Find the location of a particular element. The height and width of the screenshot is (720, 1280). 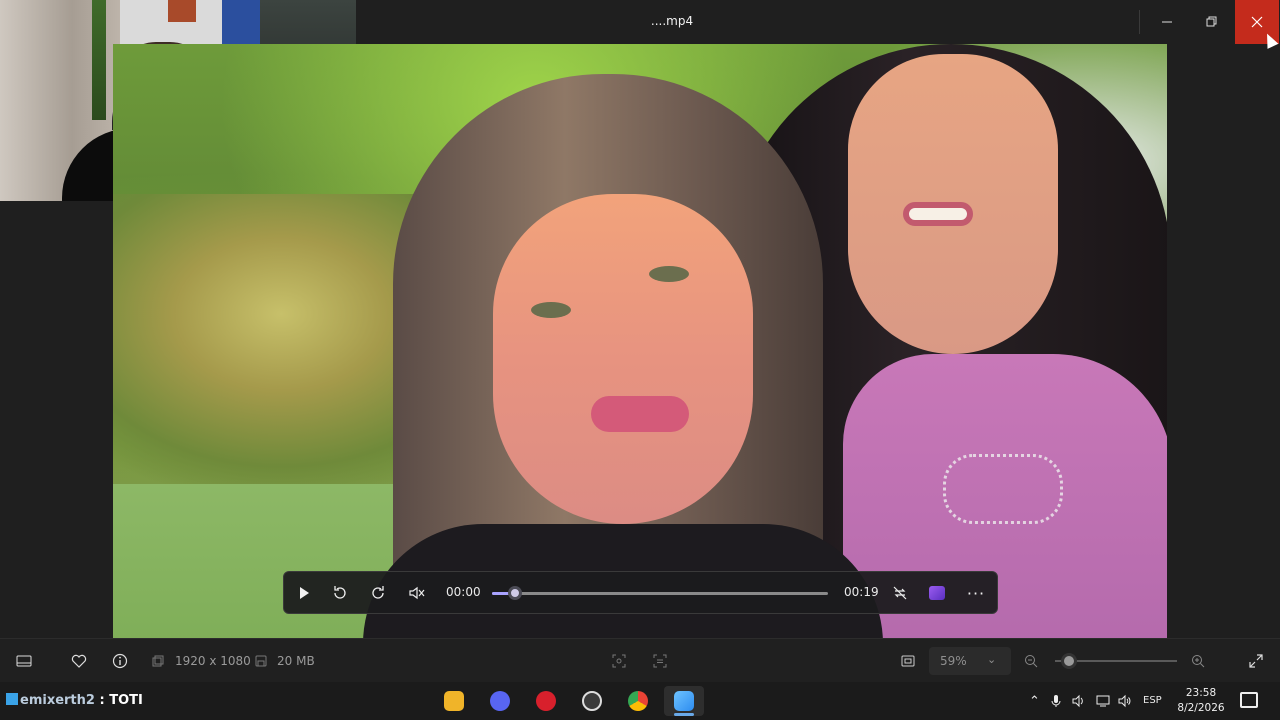

volume-icon is located at coordinates (1125, 703).